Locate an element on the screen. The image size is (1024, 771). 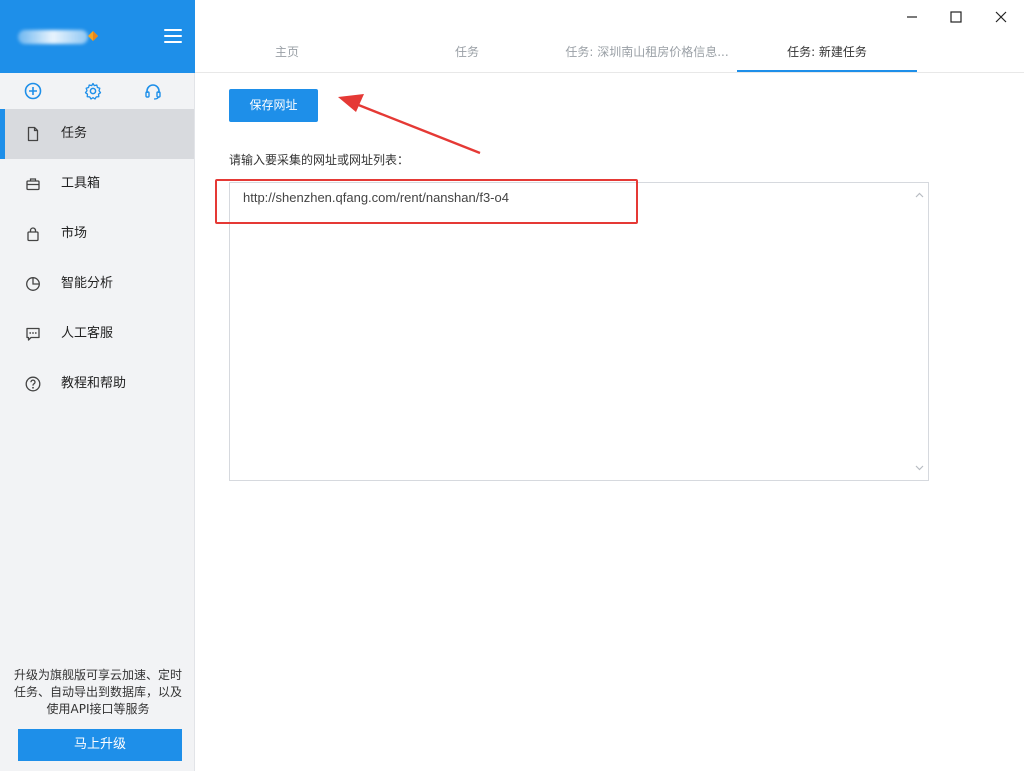
sidebar-nav: 任务 工具箱 市场 智能分析 人工客服 教程和帮助 is located at coordinates (97, 259).